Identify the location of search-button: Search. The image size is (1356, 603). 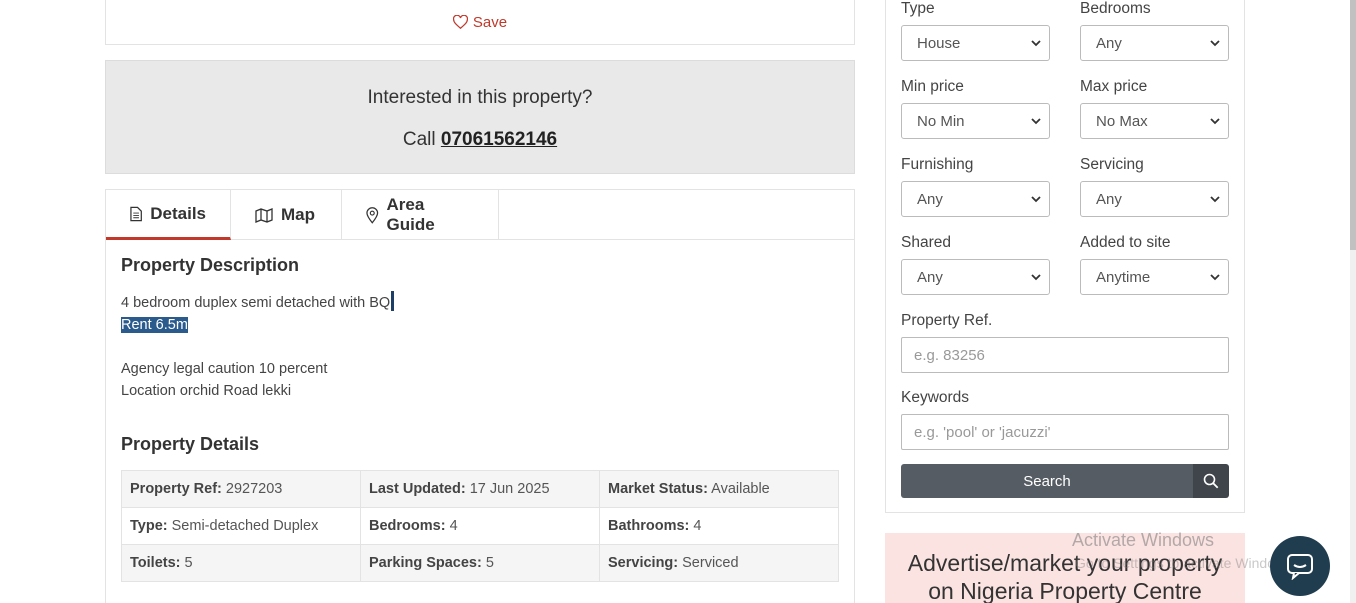
(1047, 481).